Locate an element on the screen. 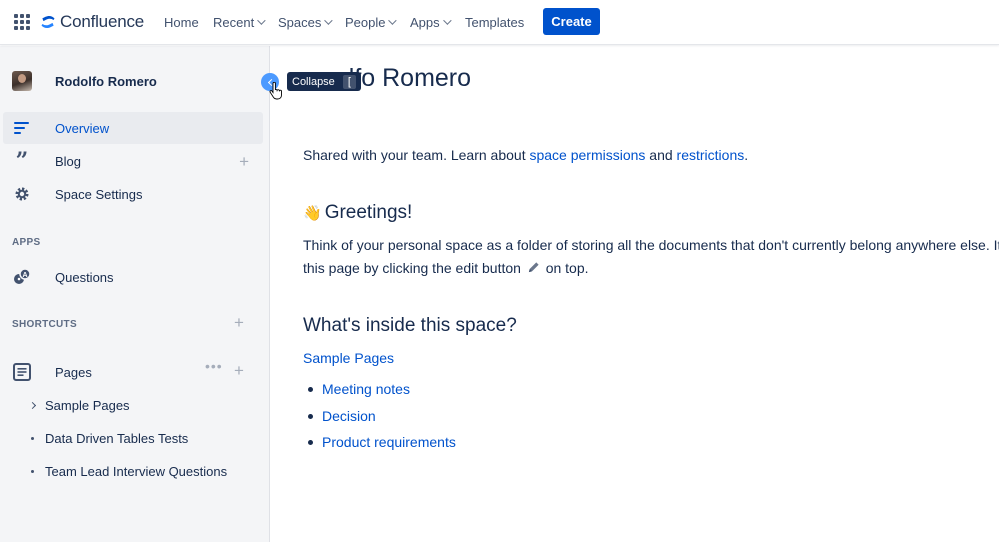  greeting-line2-end: on top. is located at coordinates (567, 268).